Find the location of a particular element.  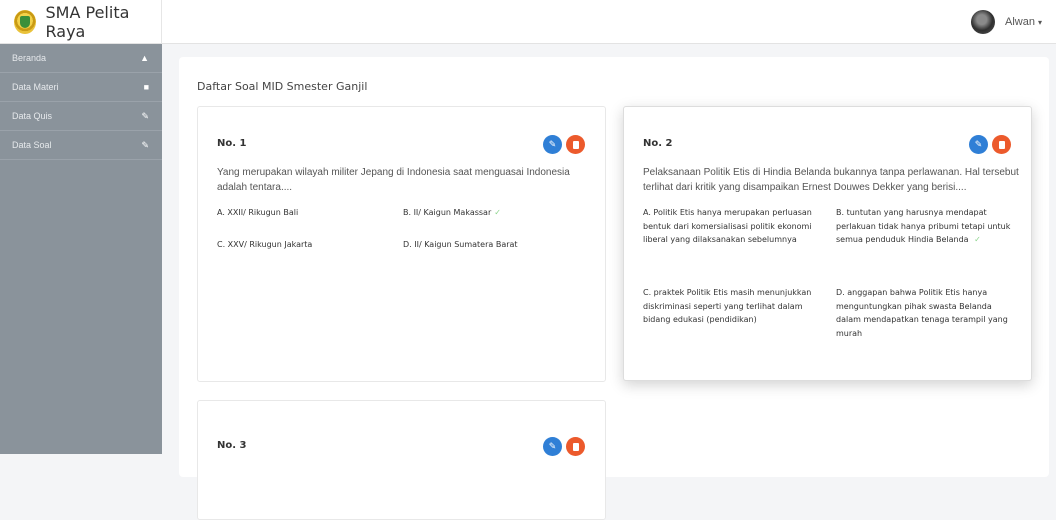

sidebar-item-data-quis: Data Quis ✎ is located at coordinates (81, 116).